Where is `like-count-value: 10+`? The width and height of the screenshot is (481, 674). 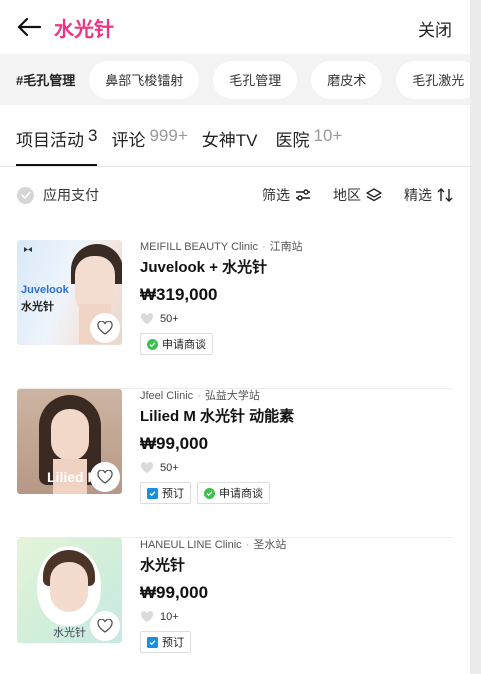 like-count-value: 10+ is located at coordinates (169, 617).